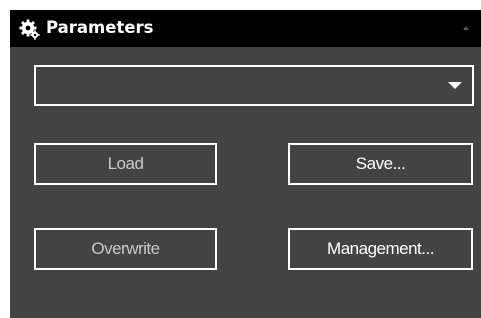  I want to click on chevron-down-icon, so click(455, 85).